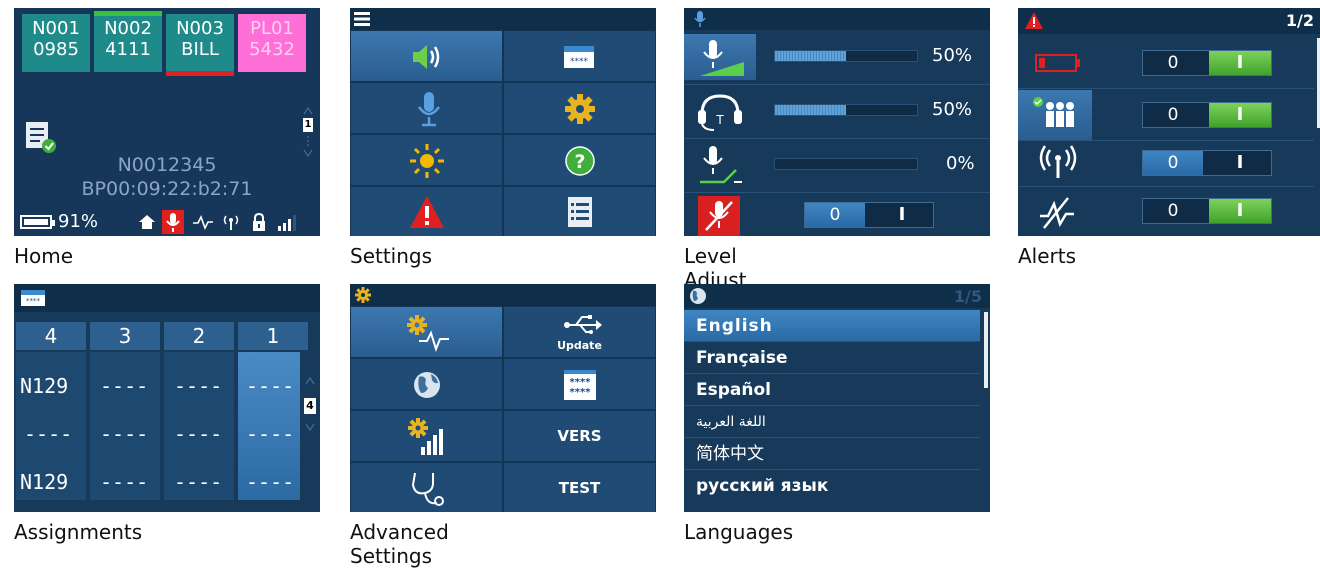  I want to click on language-spanish: Español, so click(832, 390).